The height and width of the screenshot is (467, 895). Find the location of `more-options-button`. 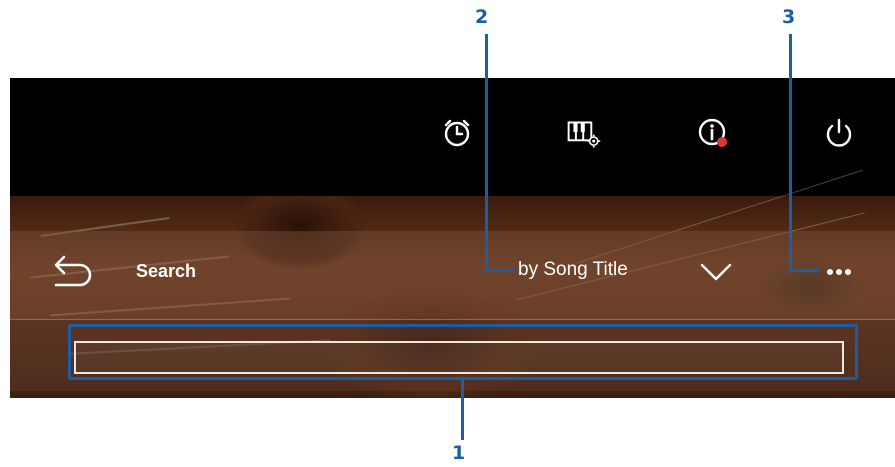

more-options-button is located at coordinates (839, 272).